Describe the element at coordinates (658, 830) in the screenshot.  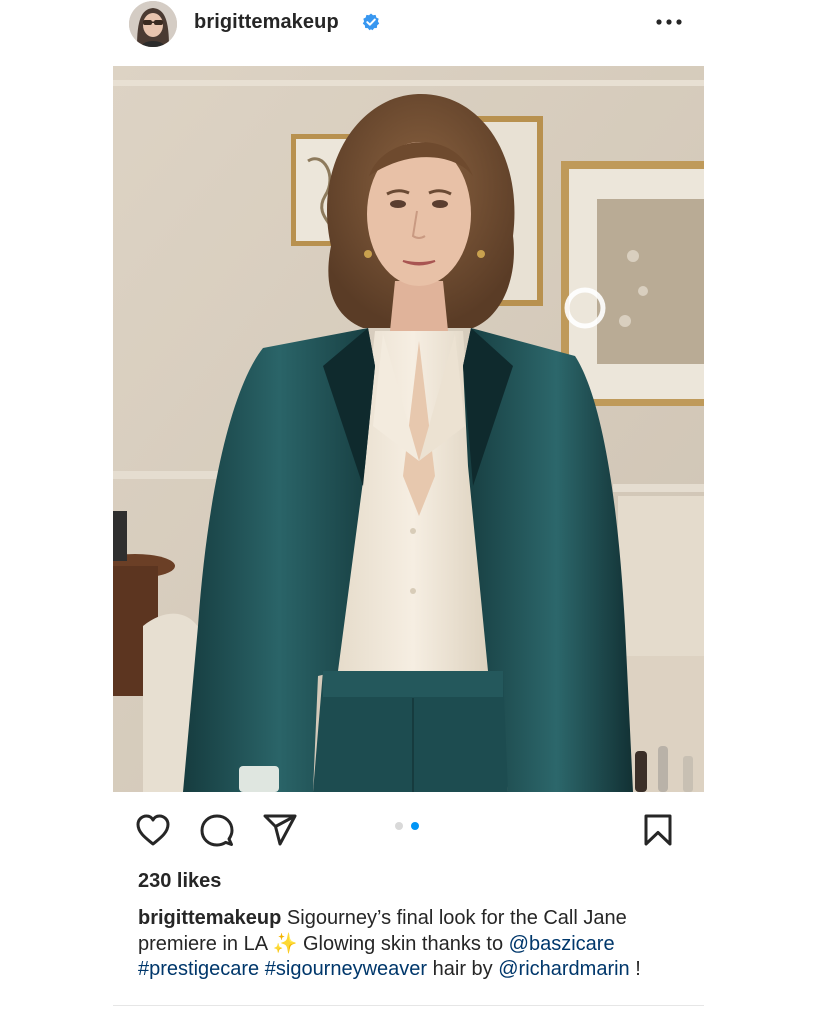
I see `save-bookmark-icon` at that location.